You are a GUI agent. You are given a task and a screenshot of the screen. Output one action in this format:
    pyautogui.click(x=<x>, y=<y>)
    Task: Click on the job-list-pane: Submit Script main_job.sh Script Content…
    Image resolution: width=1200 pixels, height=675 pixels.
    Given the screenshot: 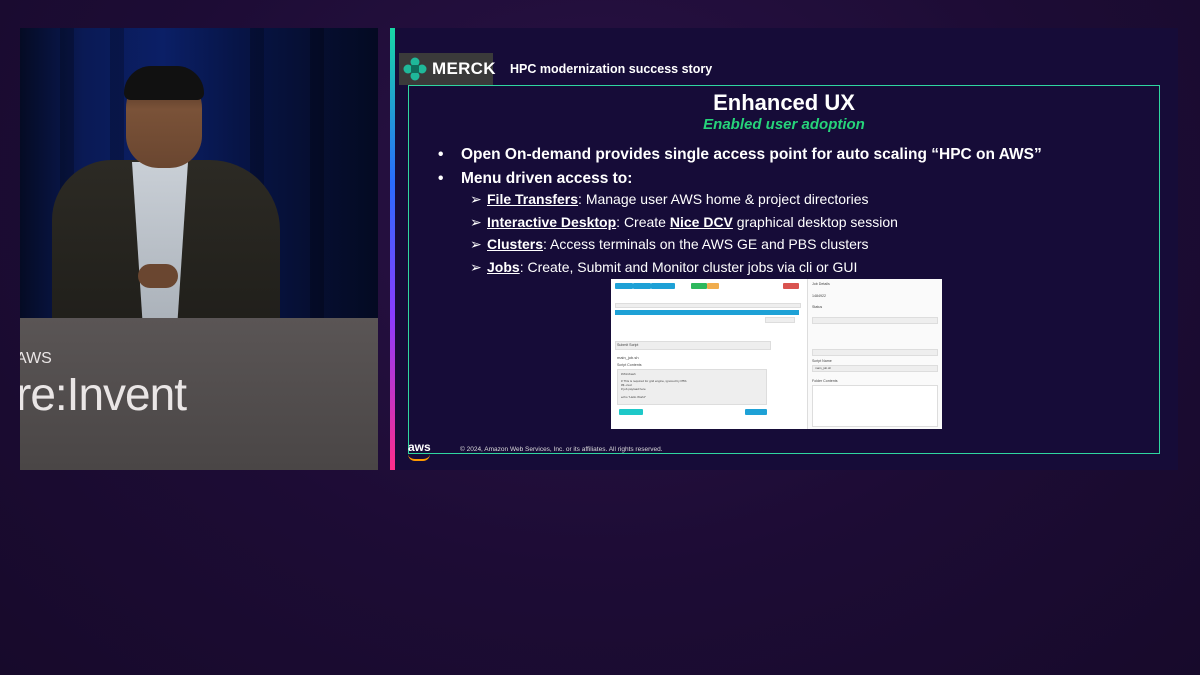 What is the action you would take?
    pyautogui.click(x=708, y=354)
    